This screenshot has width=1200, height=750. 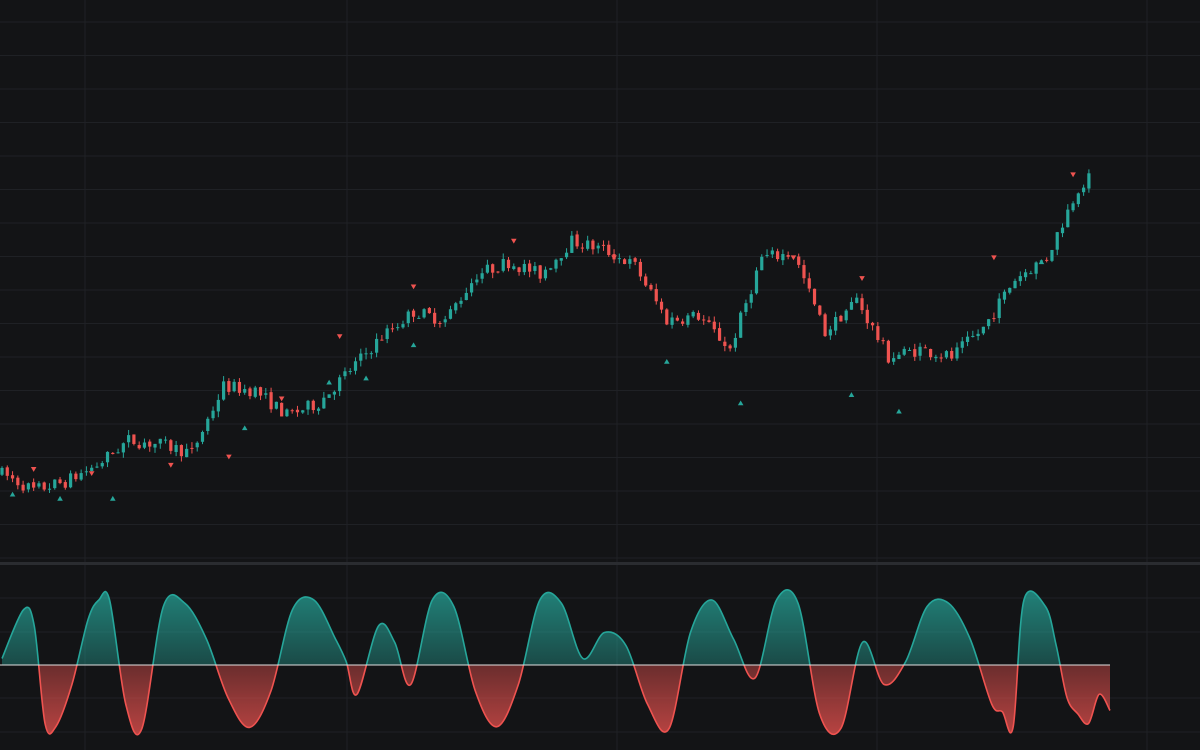 What do you see at coordinates (600, 563) in the screenshot?
I see `pane-separator` at bounding box center [600, 563].